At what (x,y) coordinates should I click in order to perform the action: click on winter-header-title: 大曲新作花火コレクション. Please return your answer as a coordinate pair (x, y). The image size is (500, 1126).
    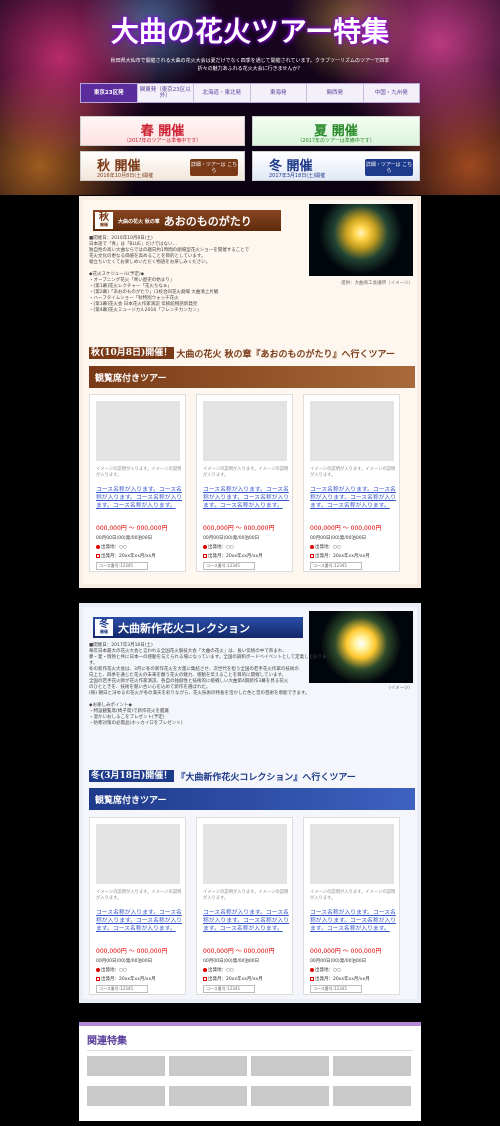
    Looking at the image, I should click on (184, 628).